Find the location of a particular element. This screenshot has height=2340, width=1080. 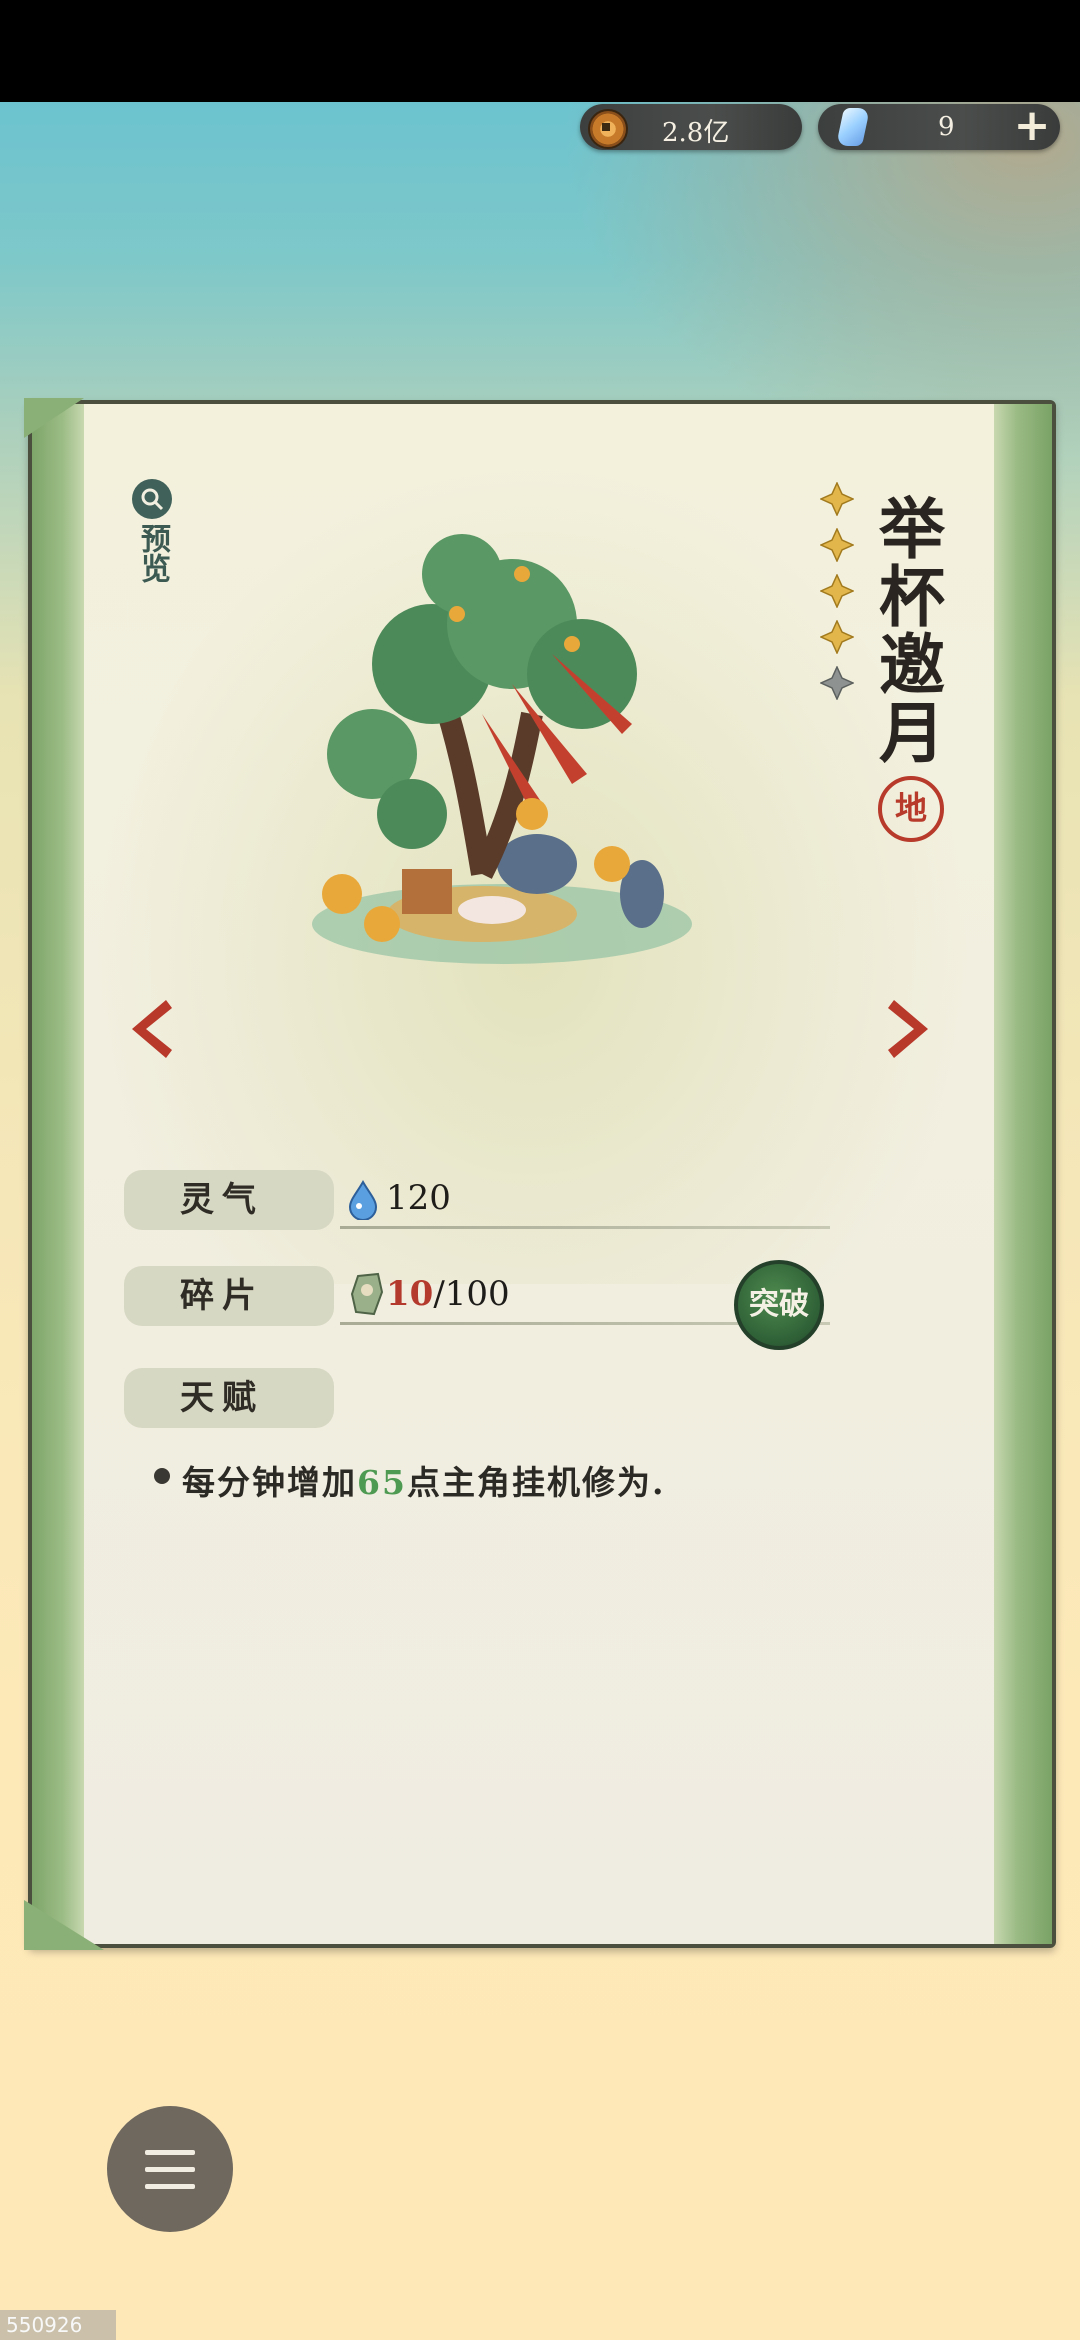

fragment-count: 10/100 is located at coordinates (448, 1294).